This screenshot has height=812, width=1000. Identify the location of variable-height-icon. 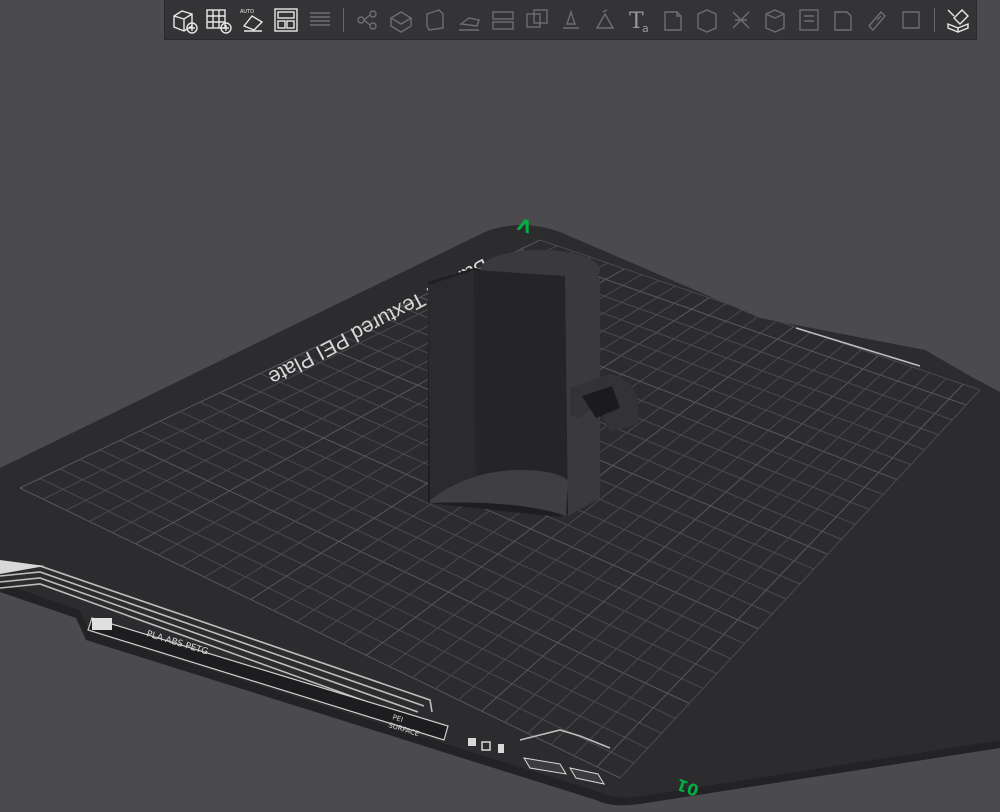
(707, 20).